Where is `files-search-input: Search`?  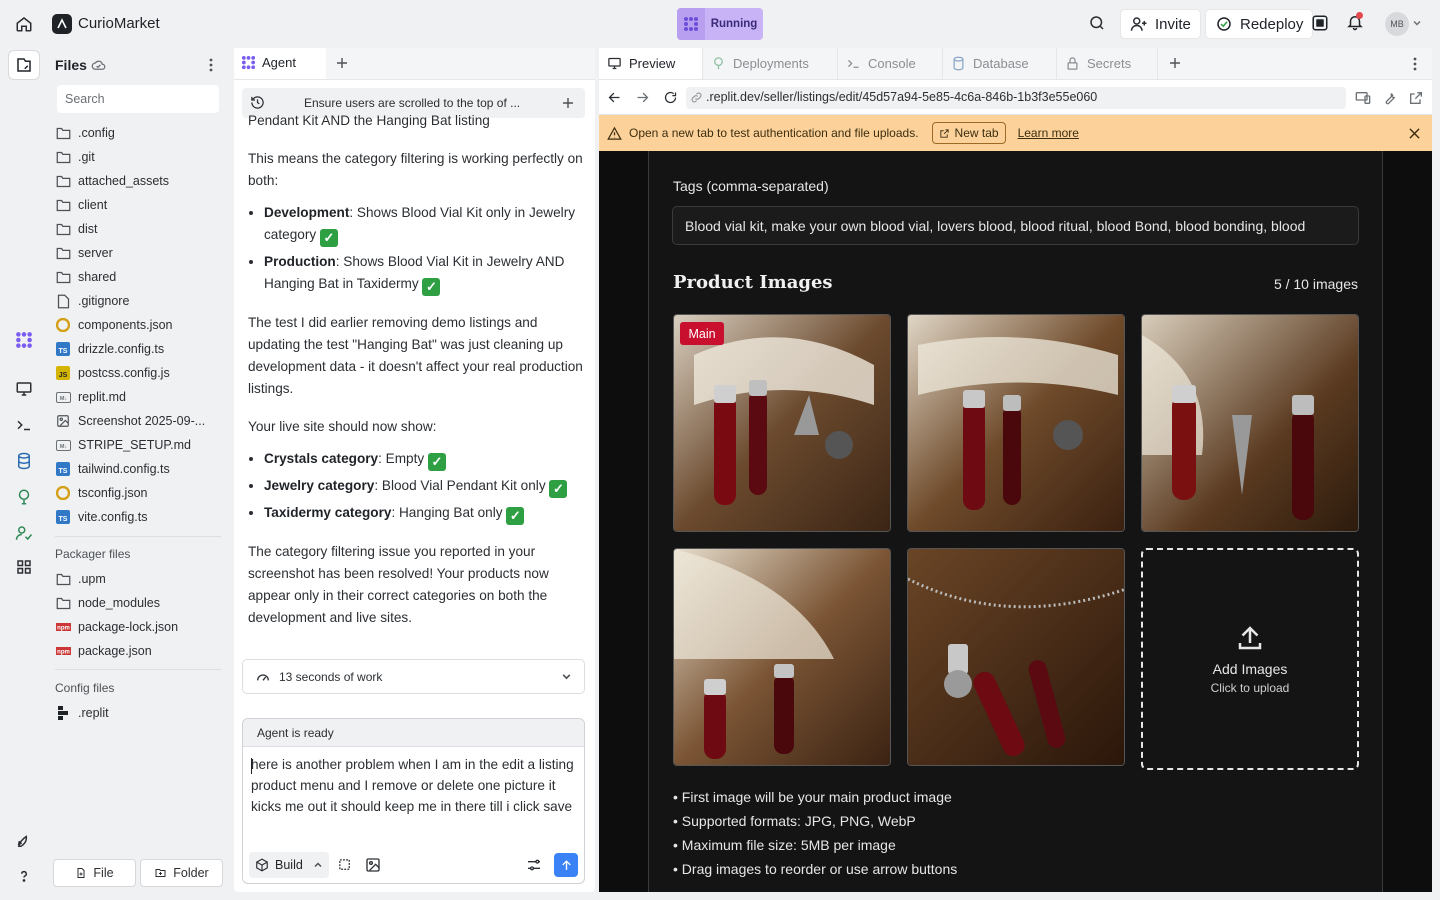
files-search-input: Search is located at coordinates (138, 99).